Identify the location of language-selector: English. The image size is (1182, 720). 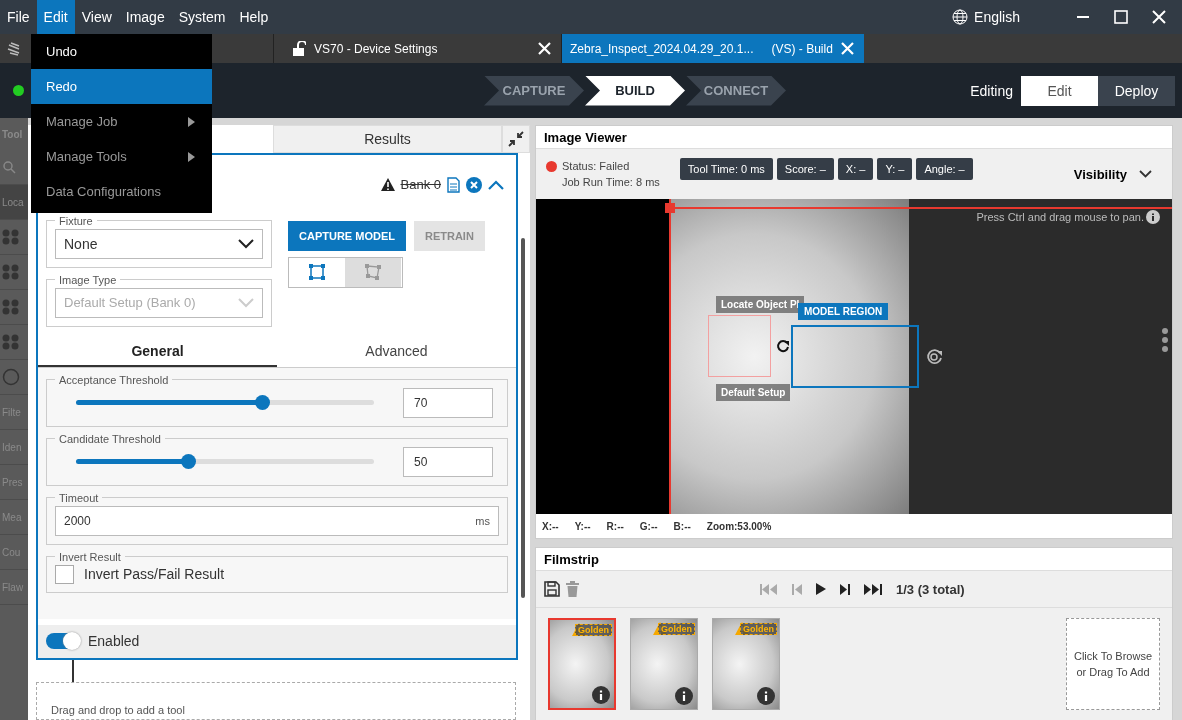
(986, 17).